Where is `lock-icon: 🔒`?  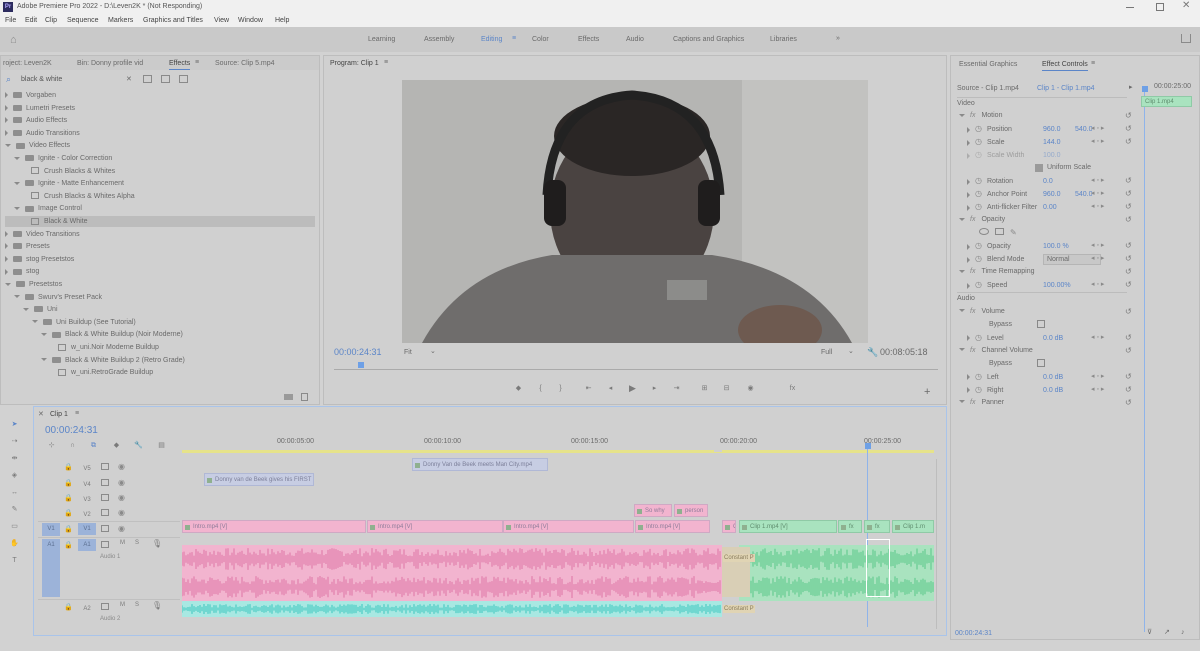 lock-icon: 🔒 is located at coordinates (68, 545).